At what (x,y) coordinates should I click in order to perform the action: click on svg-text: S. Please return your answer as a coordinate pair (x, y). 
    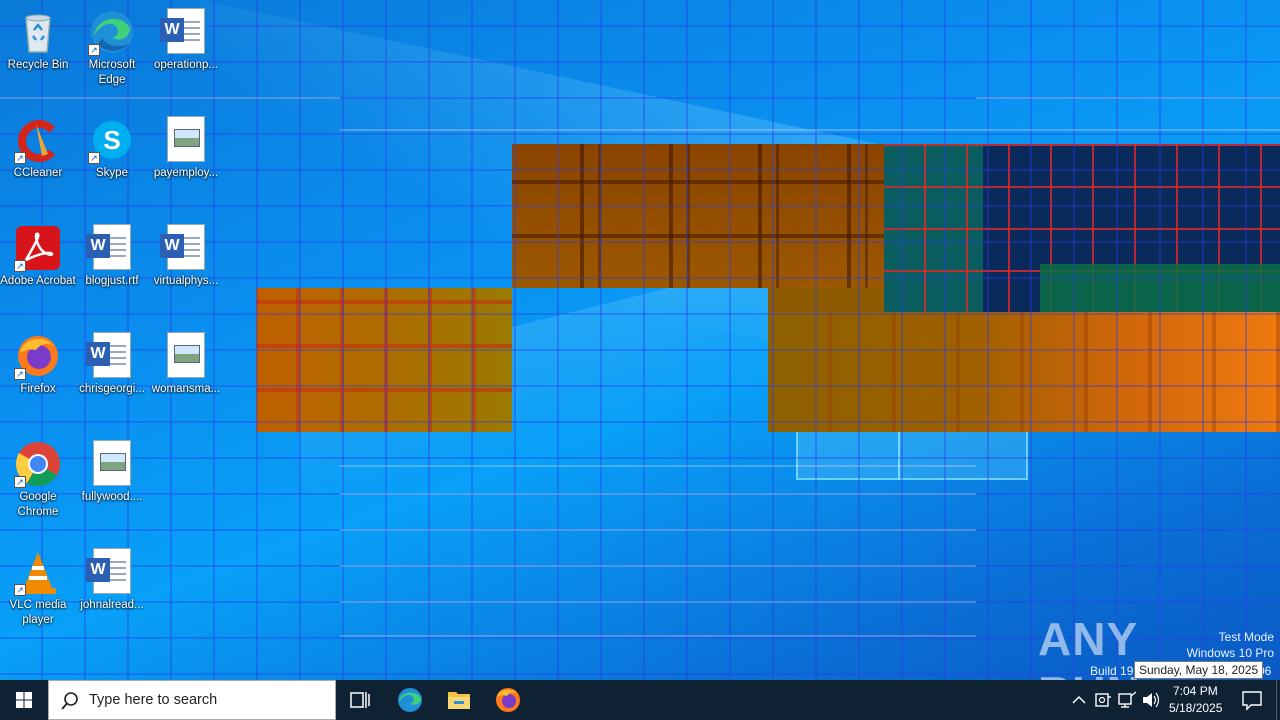
    Looking at the image, I should click on (111, 140).